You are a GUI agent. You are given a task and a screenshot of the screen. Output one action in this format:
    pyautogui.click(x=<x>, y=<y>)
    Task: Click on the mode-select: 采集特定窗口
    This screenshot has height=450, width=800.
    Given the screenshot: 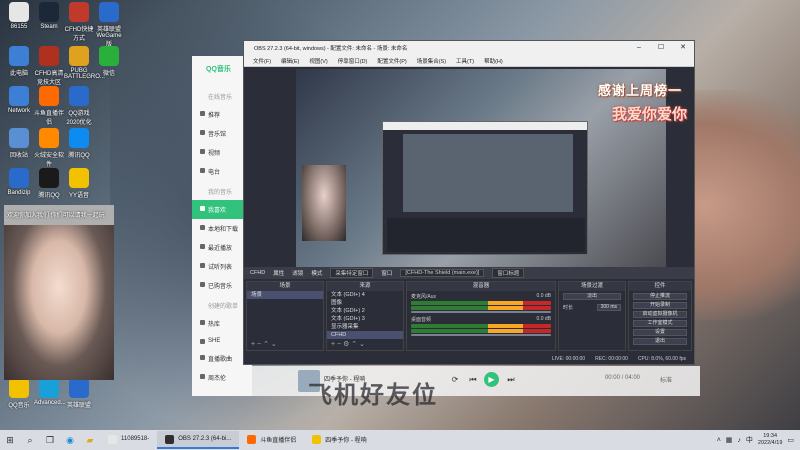 What is the action you would take?
    pyautogui.click(x=352, y=273)
    